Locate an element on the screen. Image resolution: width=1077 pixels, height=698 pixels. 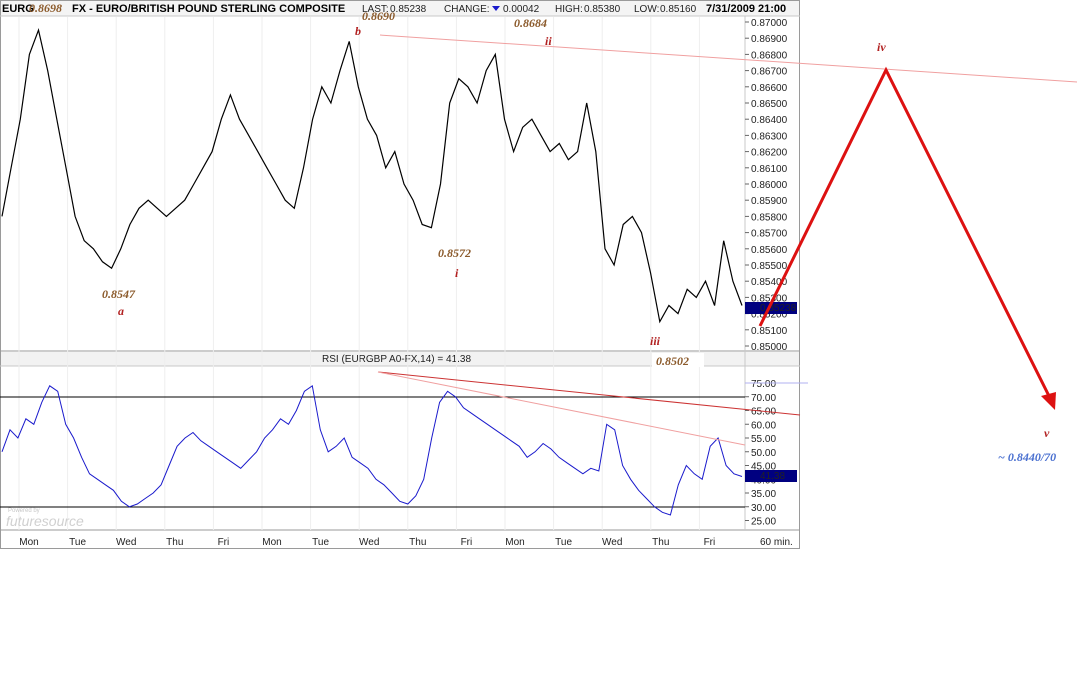
price-label-0.8547: 0.8547 is located at coordinates (119, 294).